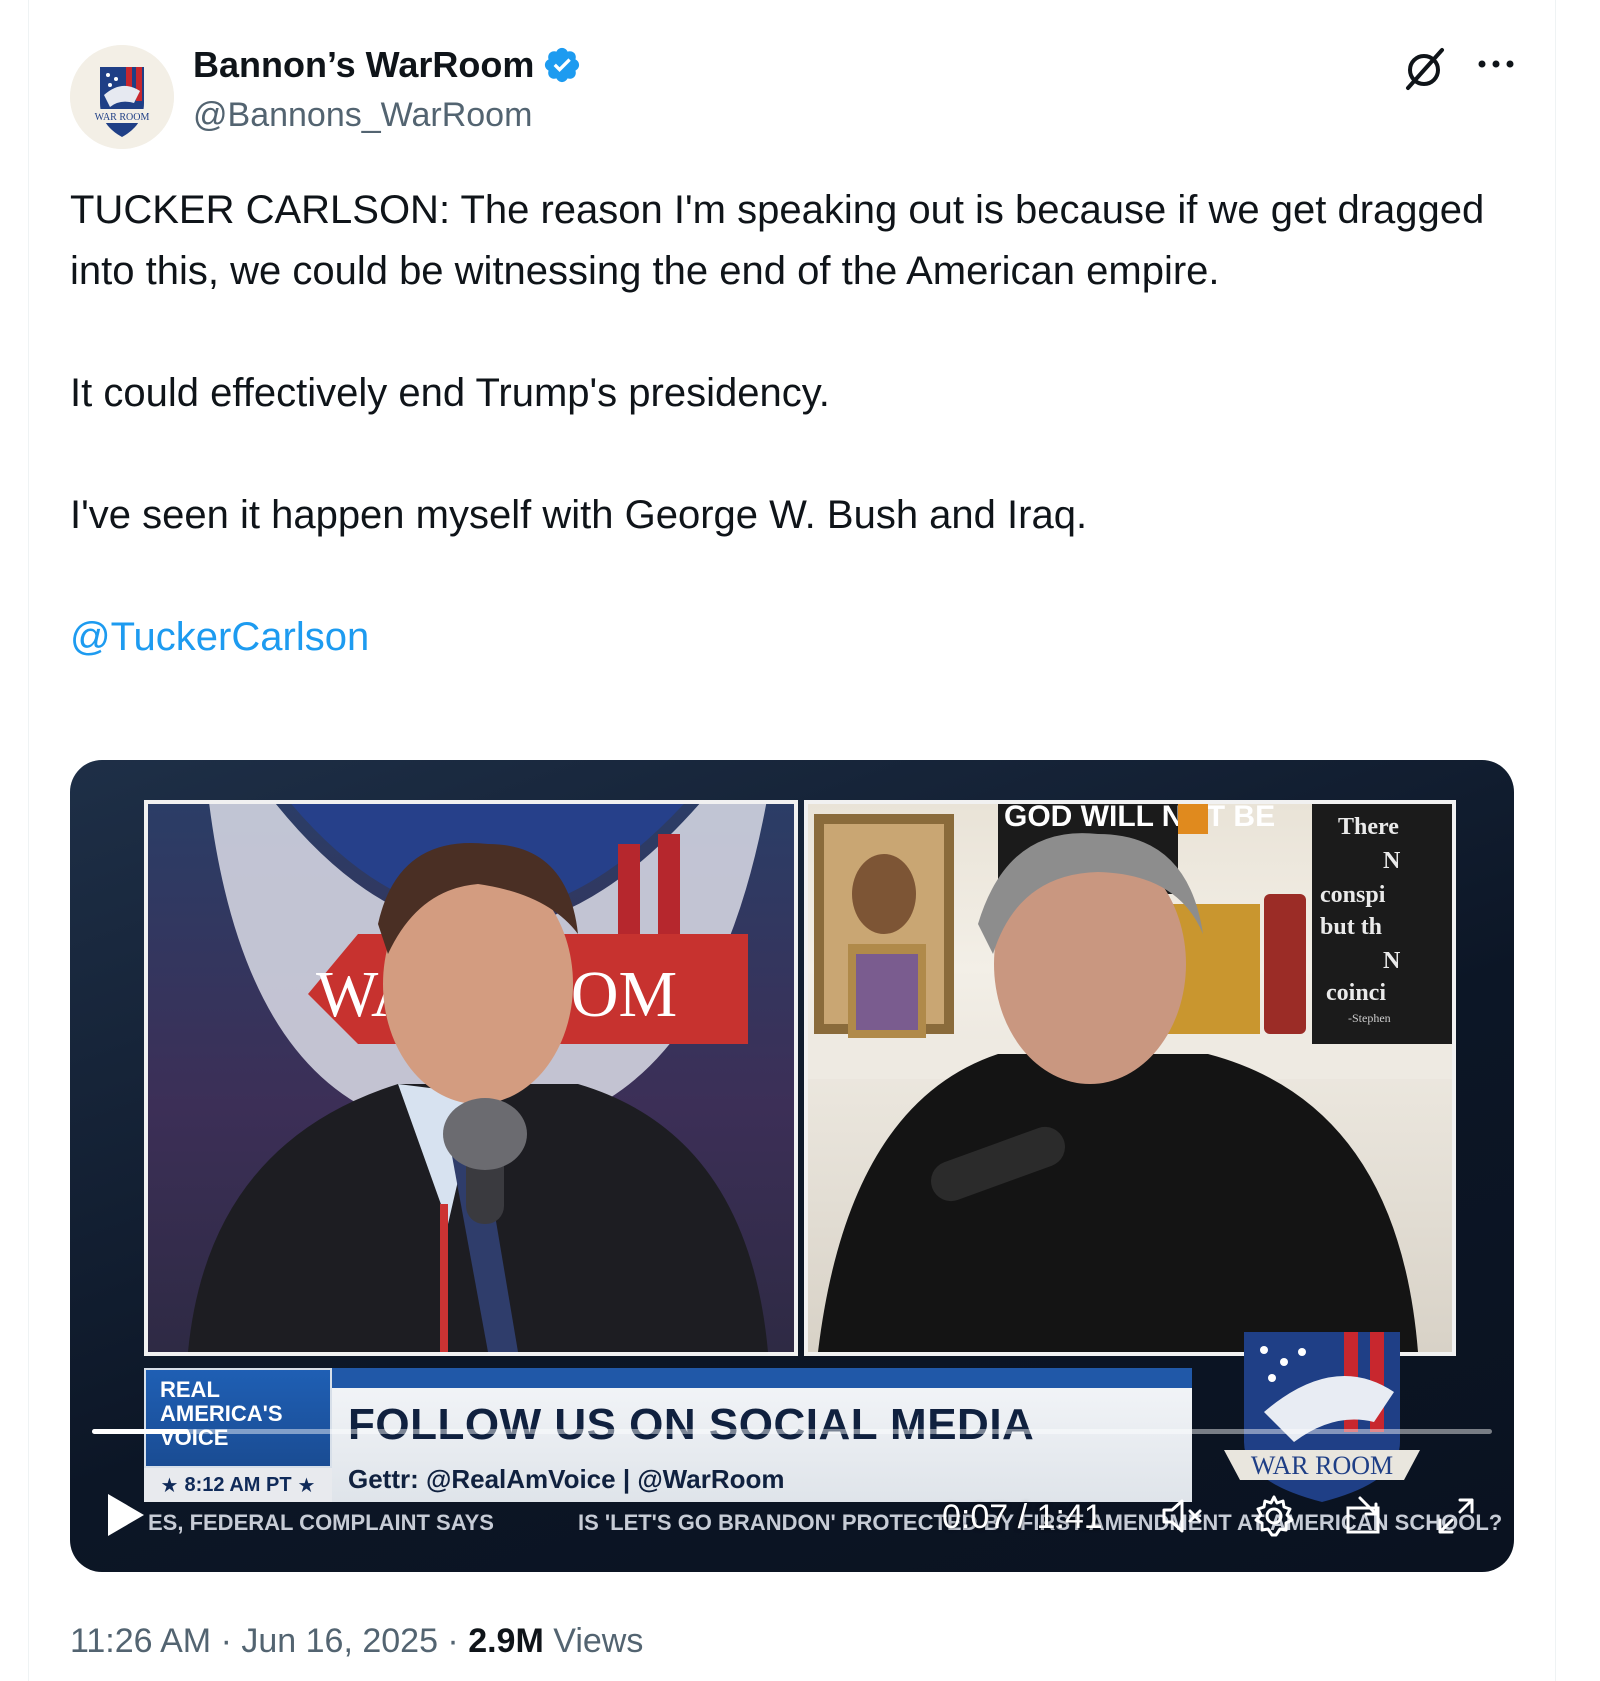 The width and height of the screenshot is (1600, 1681). Describe the element at coordinates (1322, 1417) in the screenshot. I see `warroom-eagle-logo: WAR ROOM` at that location.